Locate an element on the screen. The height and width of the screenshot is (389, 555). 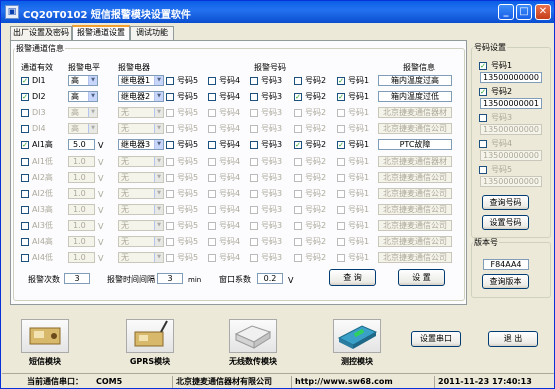
sms-module: 短信模块 is located at coordinates (45, 343).